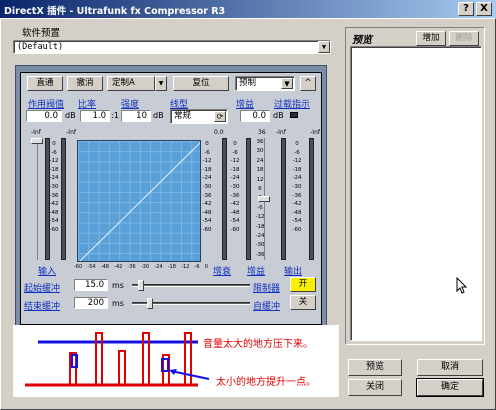  What do you see at coordinates (183, 116) in the screenshot?
I see `curve-value: 常规` at bounding box center [183, 116].